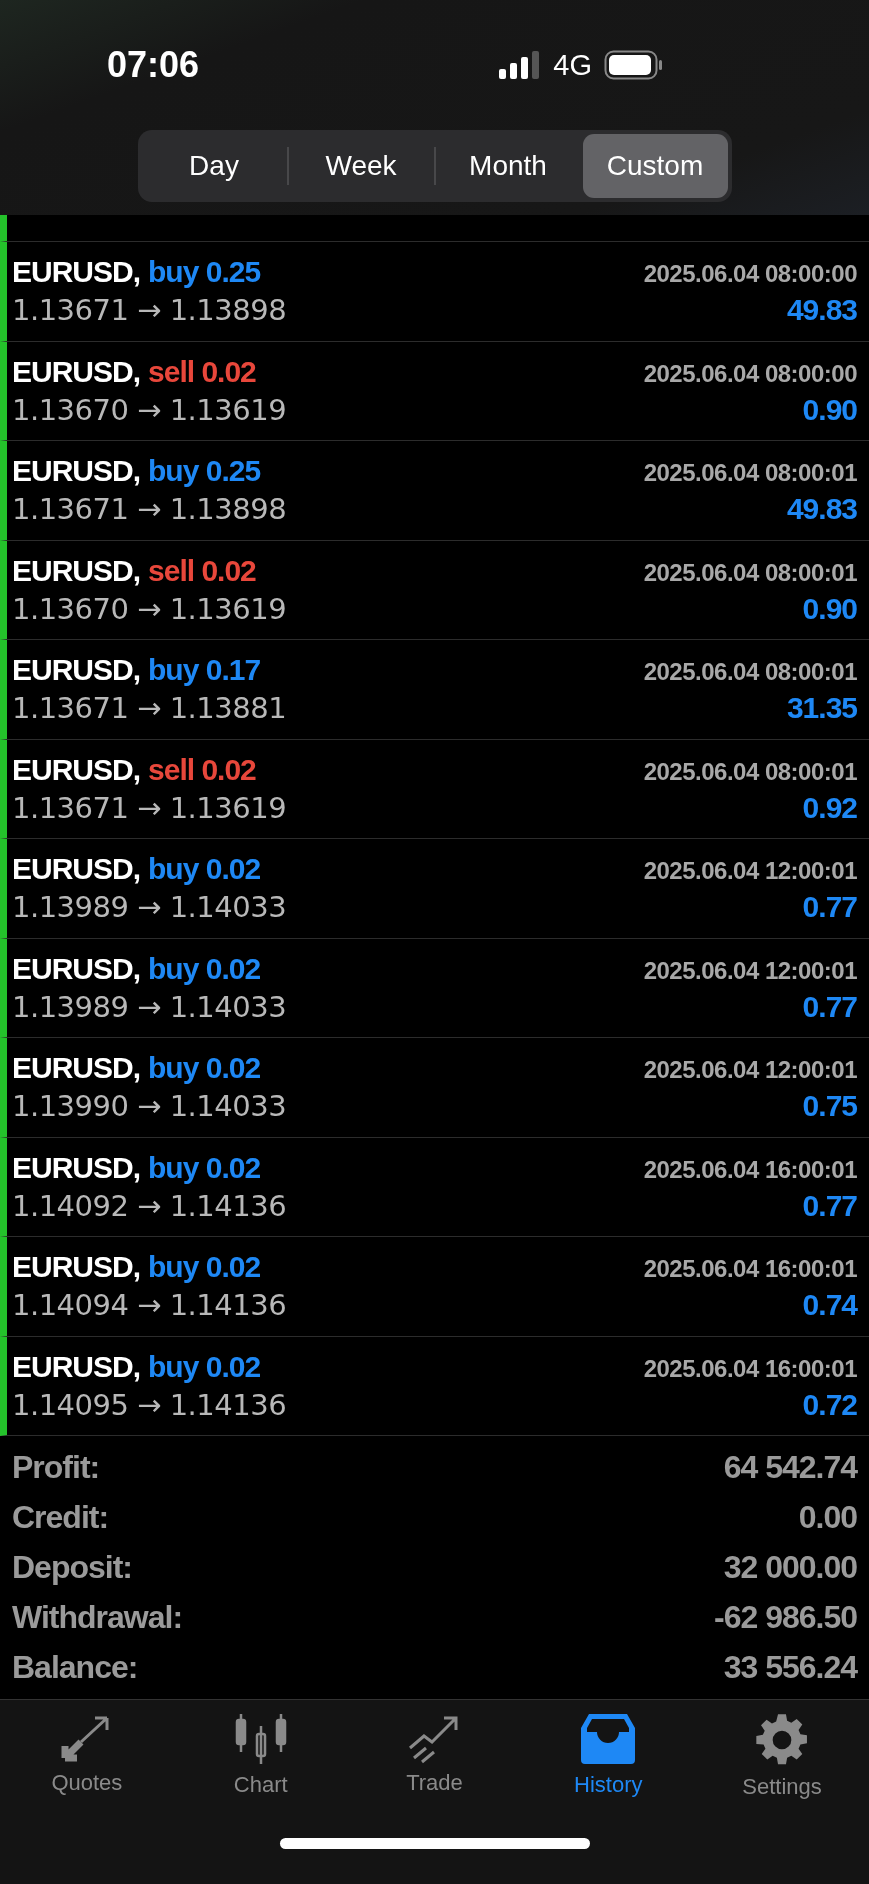 The image size is (869, 1884). Describe the element at coordinates (214, 166) in the screenshot. I see `period-tab: Day` at that location.